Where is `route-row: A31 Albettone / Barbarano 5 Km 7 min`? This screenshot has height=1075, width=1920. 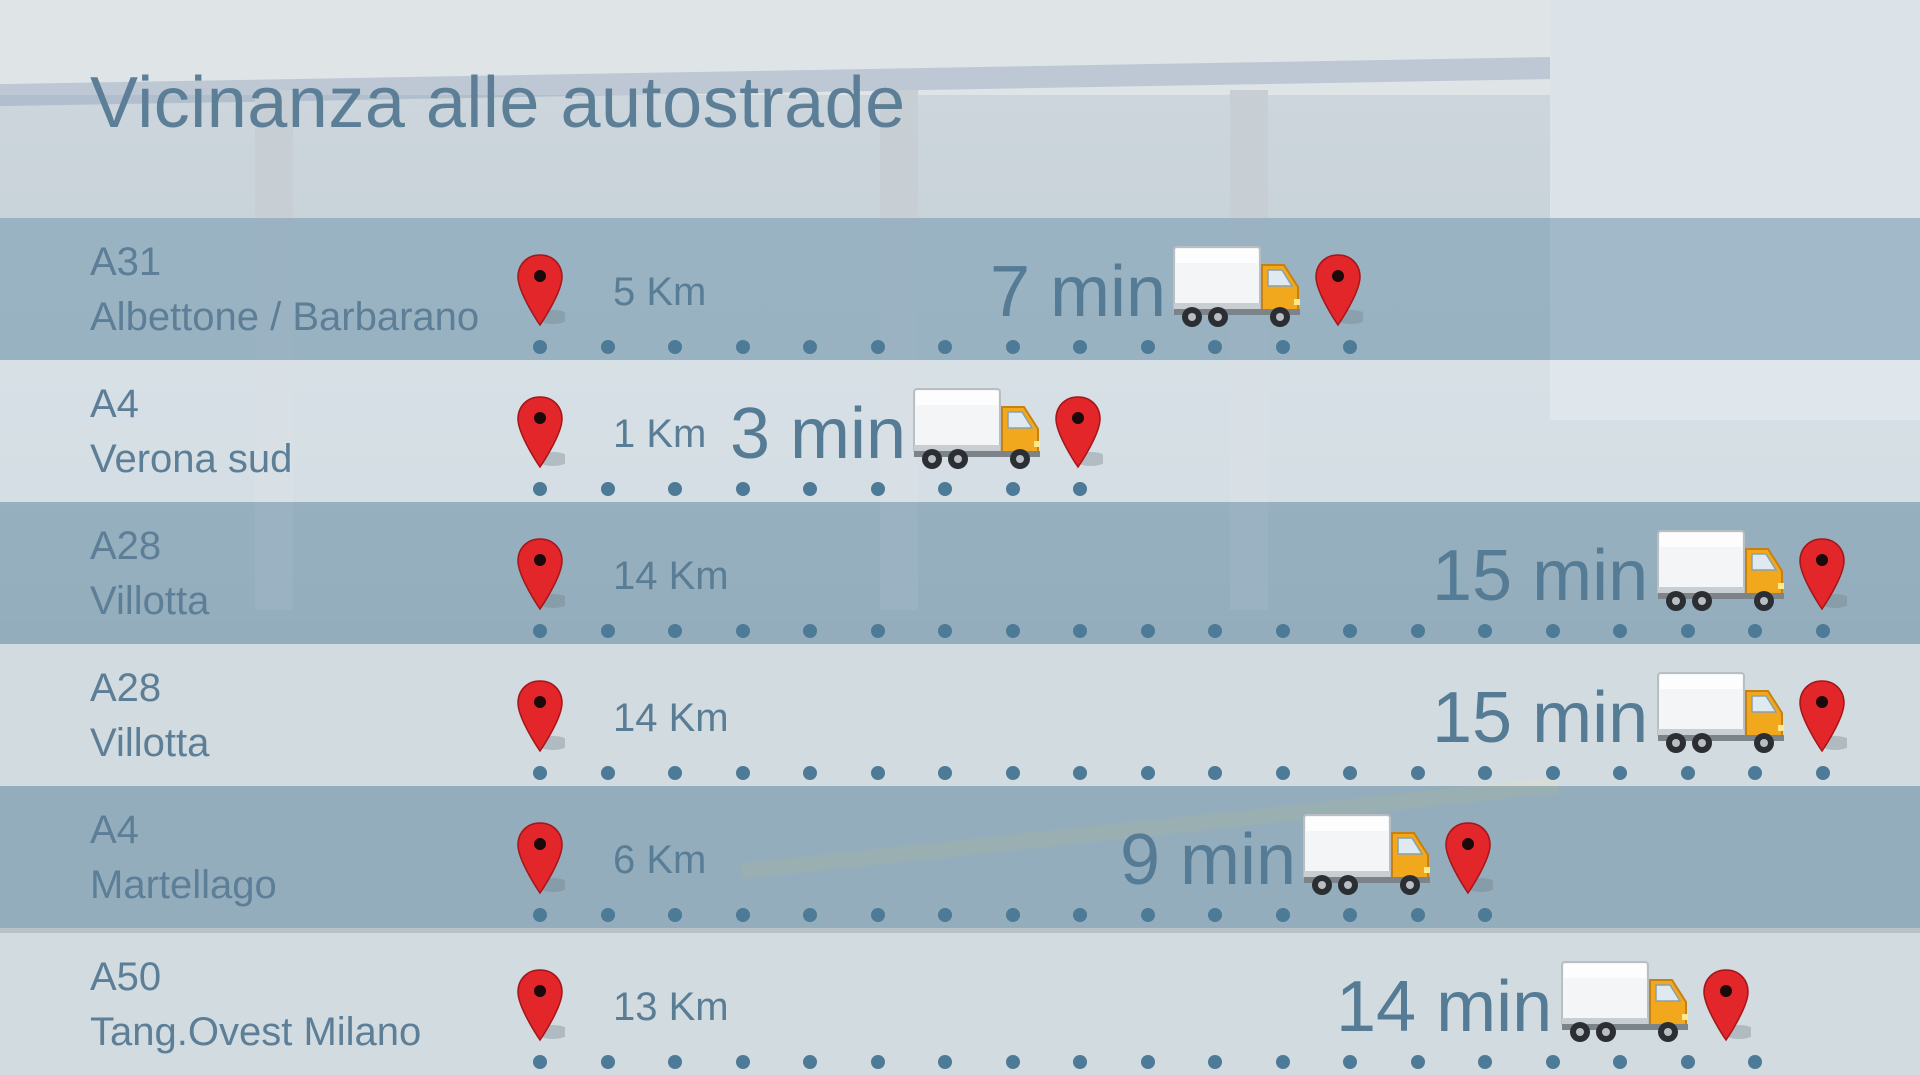
route-row: A31 Albettone / Barbarano 5 Km 7 min is located at coordinates (960, 289).